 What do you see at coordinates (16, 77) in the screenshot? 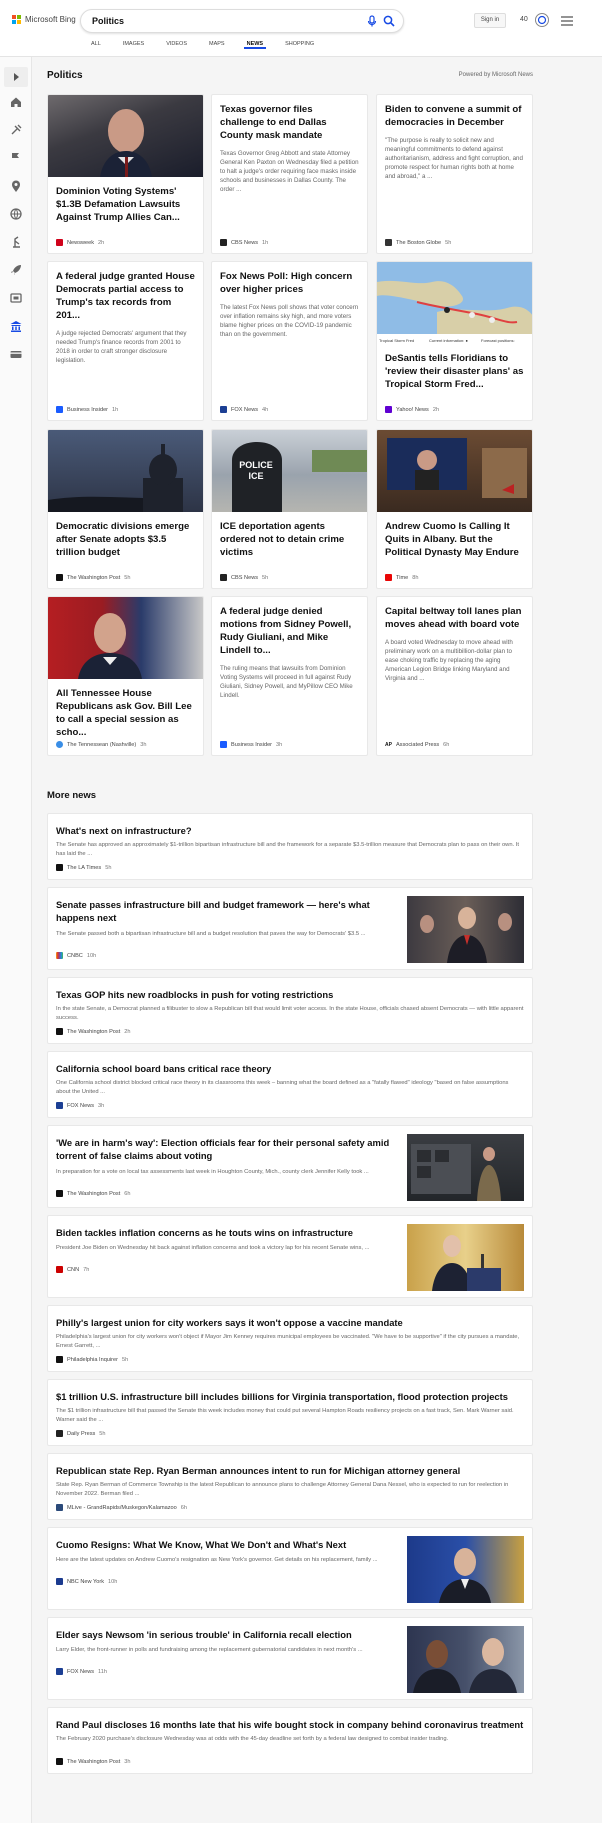
I see `expand-arrow-icon` at bounding box center [16, 77].